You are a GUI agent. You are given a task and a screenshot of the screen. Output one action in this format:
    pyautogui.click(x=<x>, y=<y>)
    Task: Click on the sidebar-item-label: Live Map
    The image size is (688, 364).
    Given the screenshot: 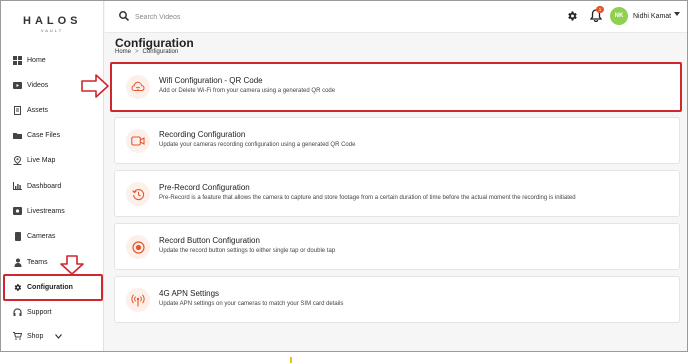 What is the action you would take?
    pyautogui.click(x=41, y=160)
    